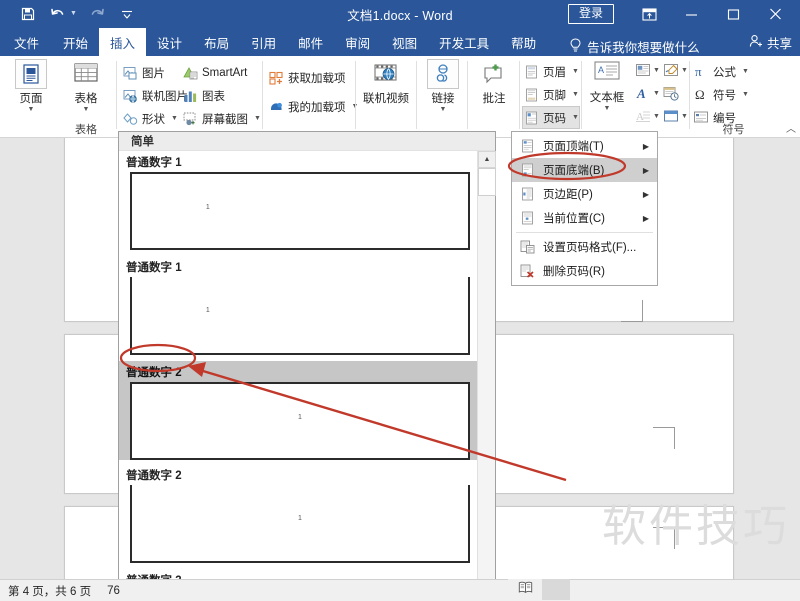 This screenshot has width=800, height=601. Describe the element at coordinates (643, 116) in the screenshot. I see `drop-cap-icon: A` at that location.